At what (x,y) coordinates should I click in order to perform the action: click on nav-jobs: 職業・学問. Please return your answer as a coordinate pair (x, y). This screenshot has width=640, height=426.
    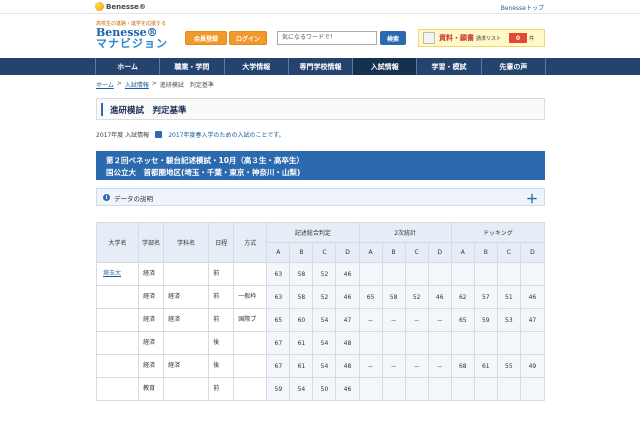
    Looking at the image, I should click on (191, 66).